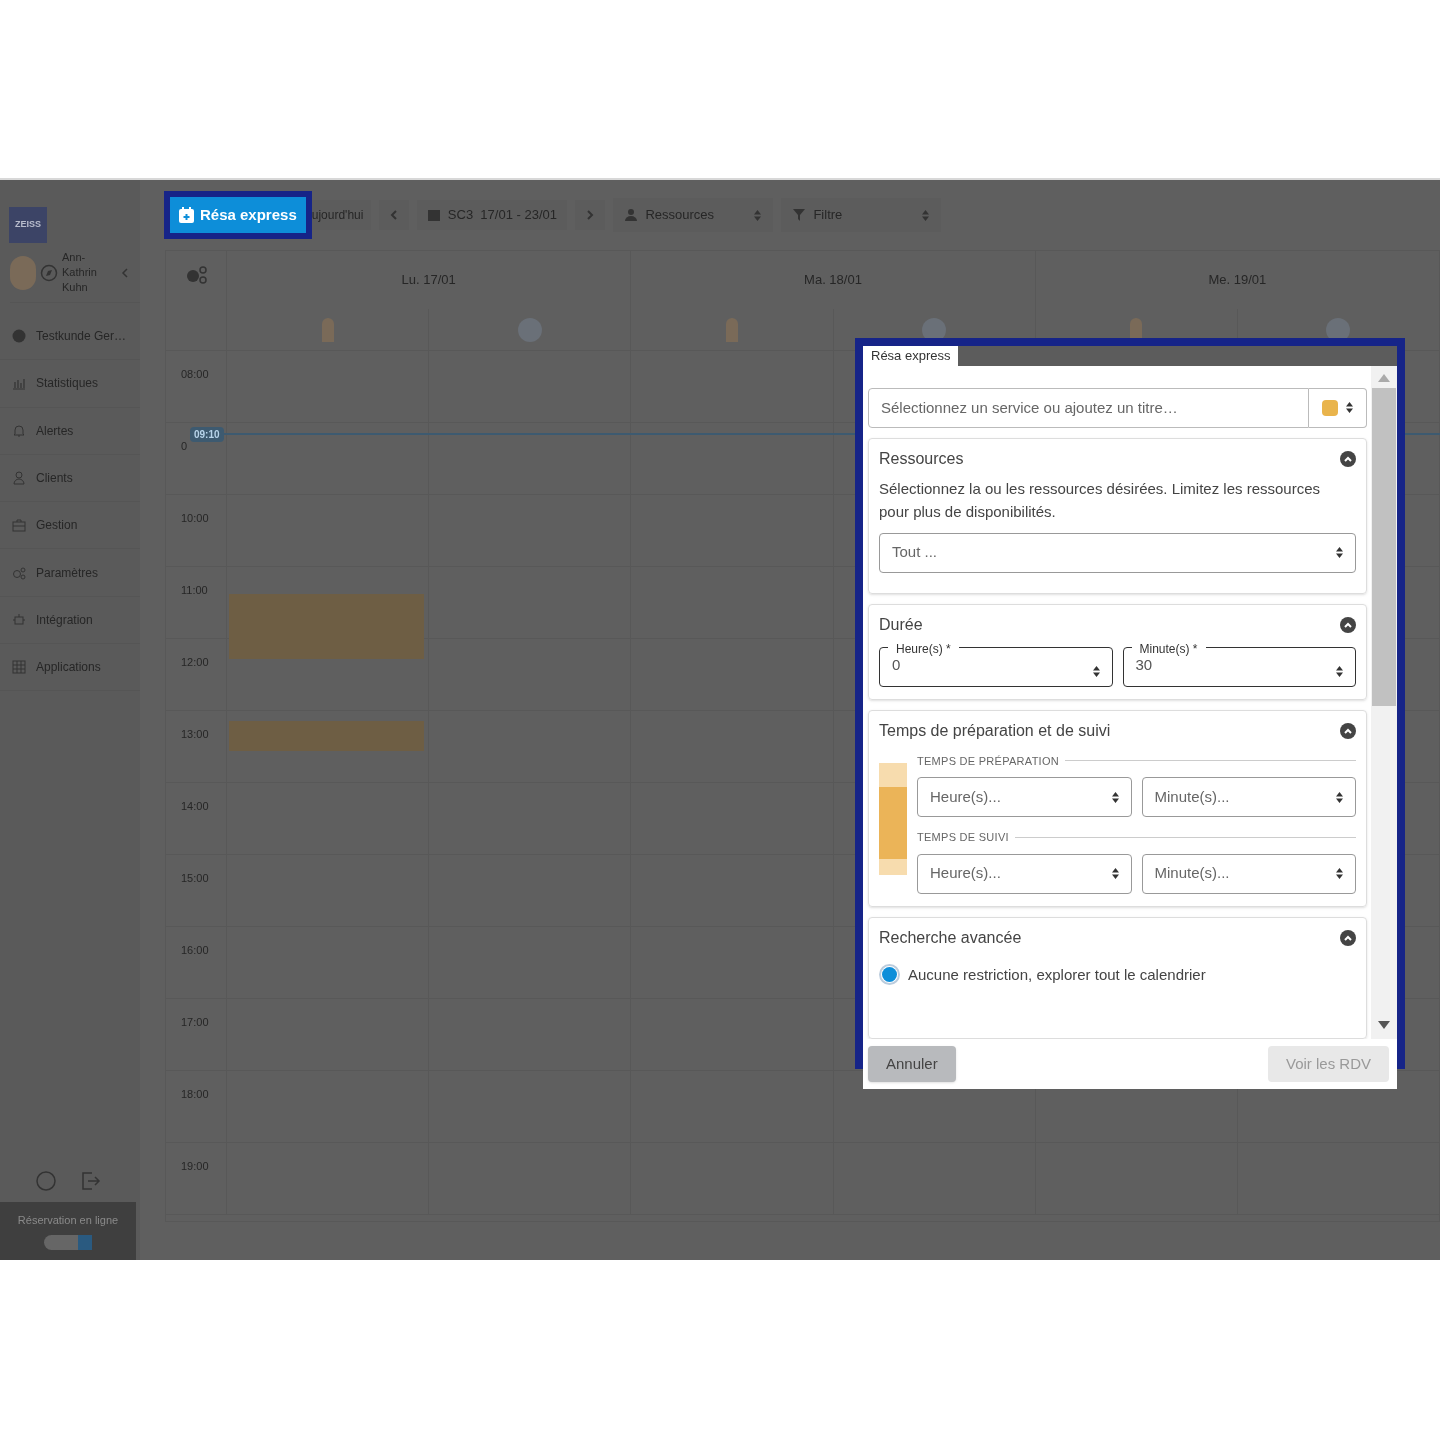 This screenshot has height=1440, width=1440. I want to click on help-icon, so click(46, 1181).